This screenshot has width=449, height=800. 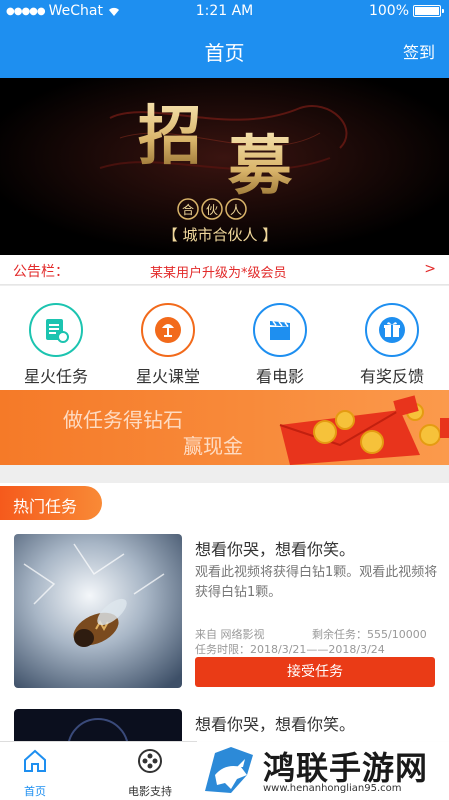 I want to click on banner-char-2: 募, so click(x=260, y=166).